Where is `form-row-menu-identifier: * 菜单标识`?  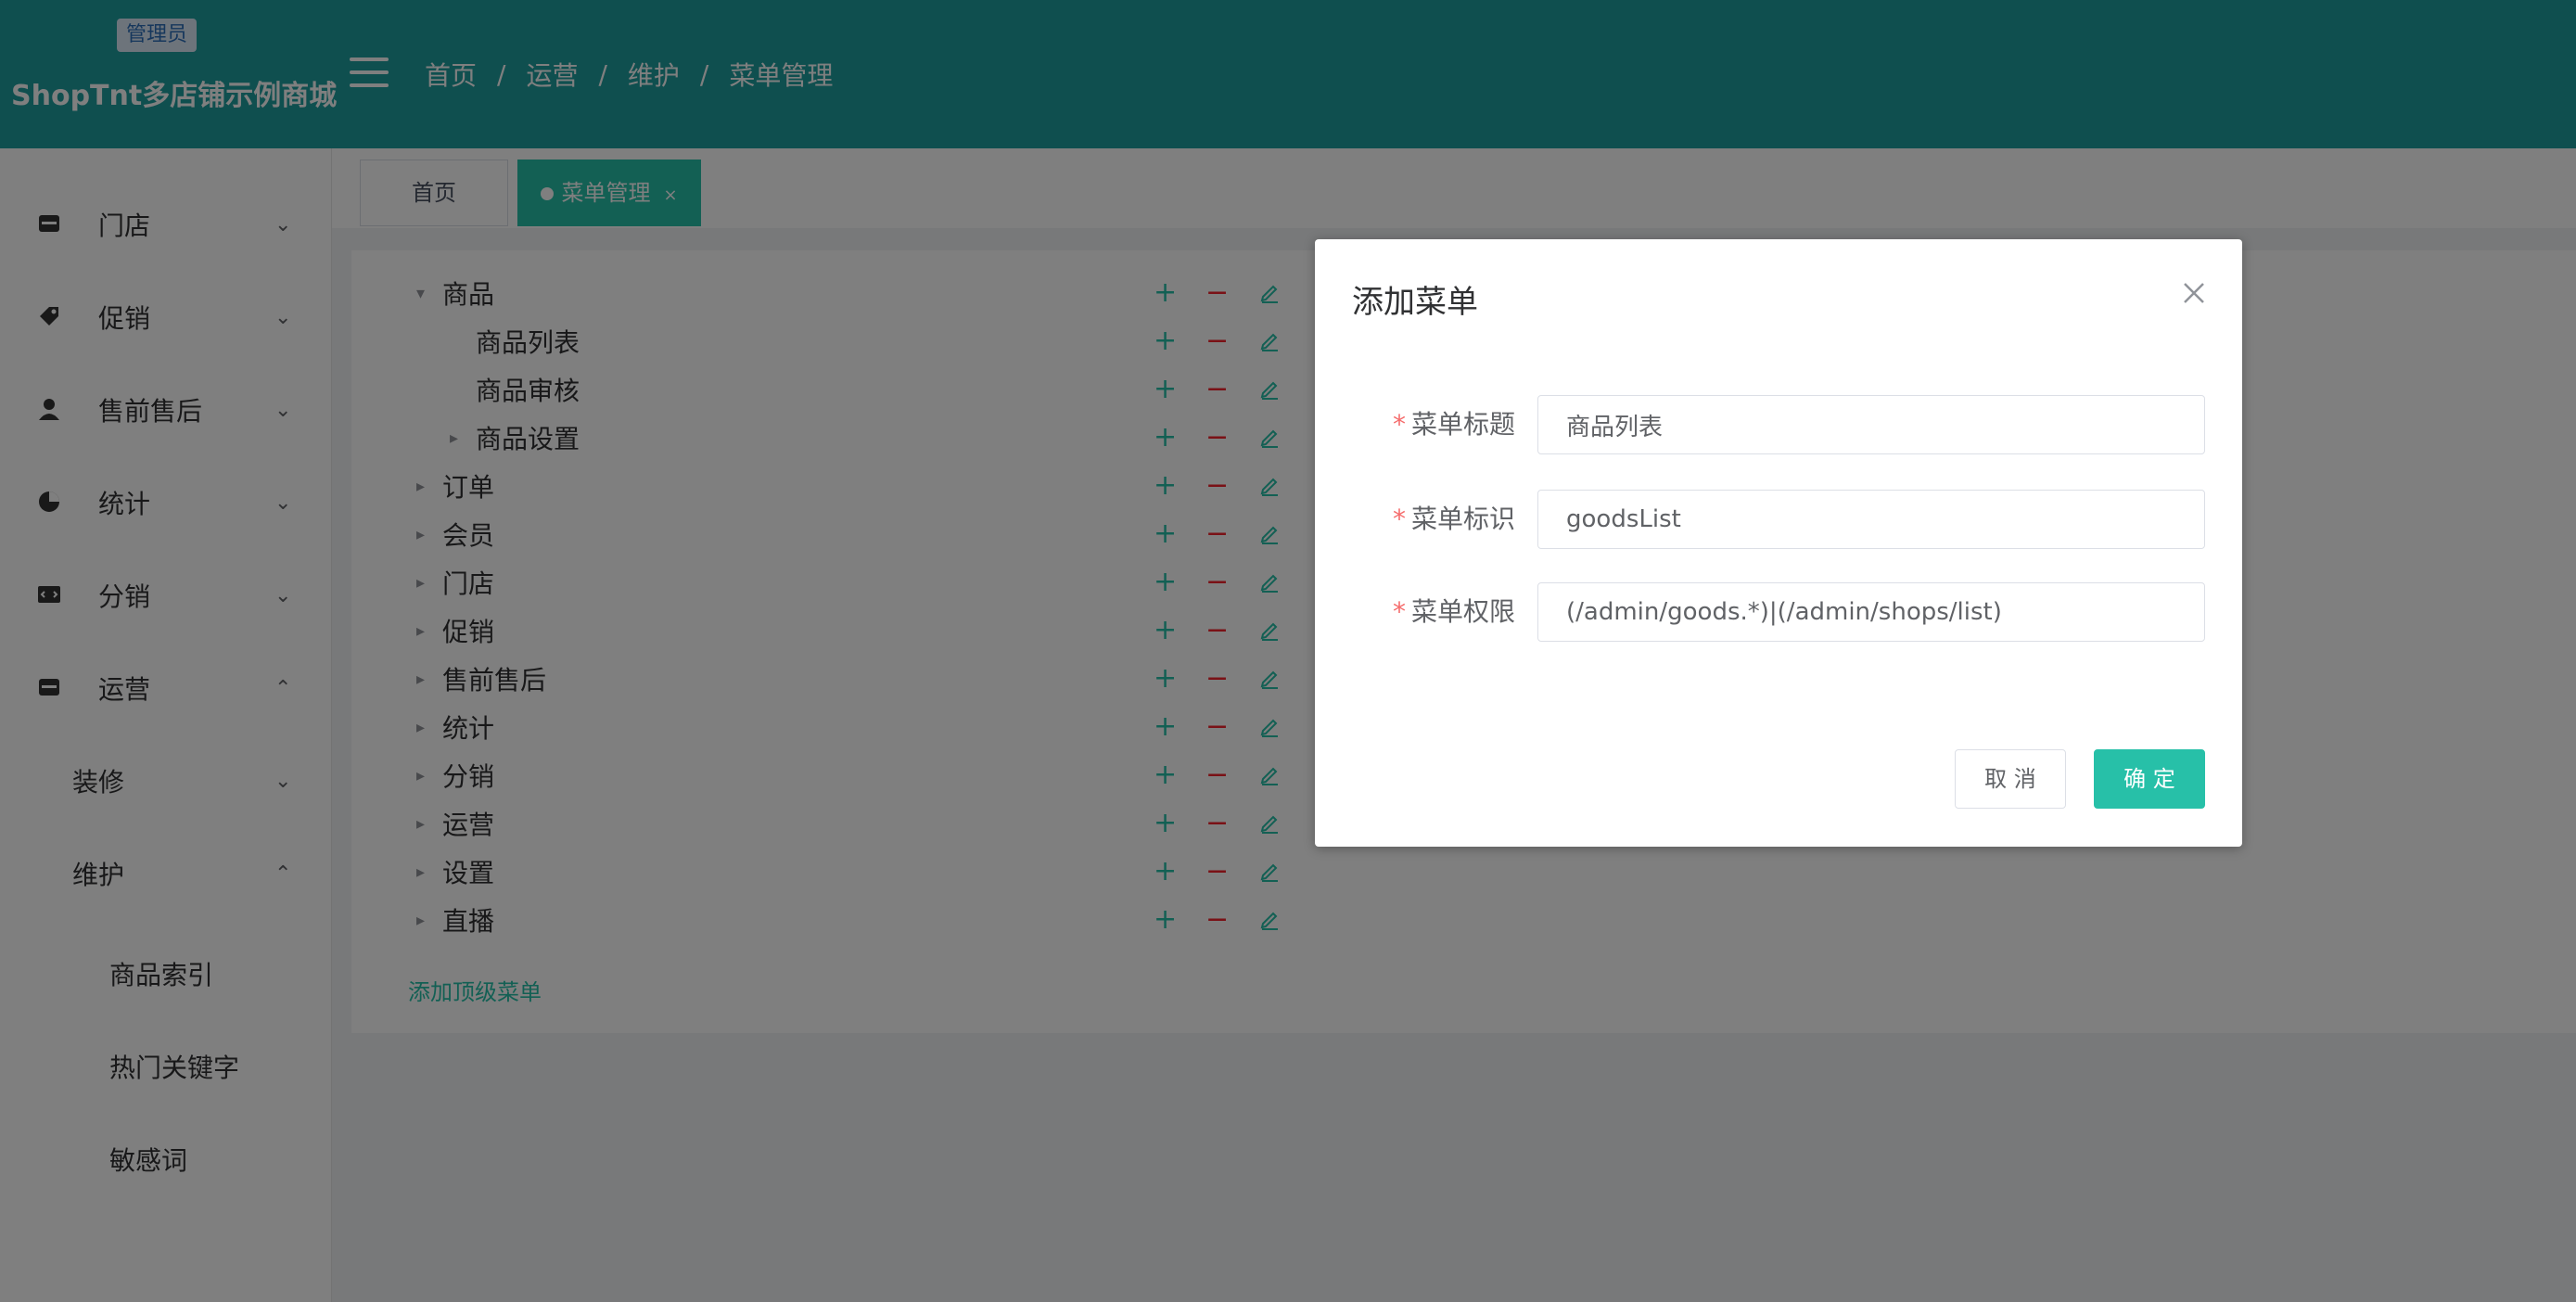
form-row-menu-identifier: * 菜单标识 is located at coordinates (1779, 519).